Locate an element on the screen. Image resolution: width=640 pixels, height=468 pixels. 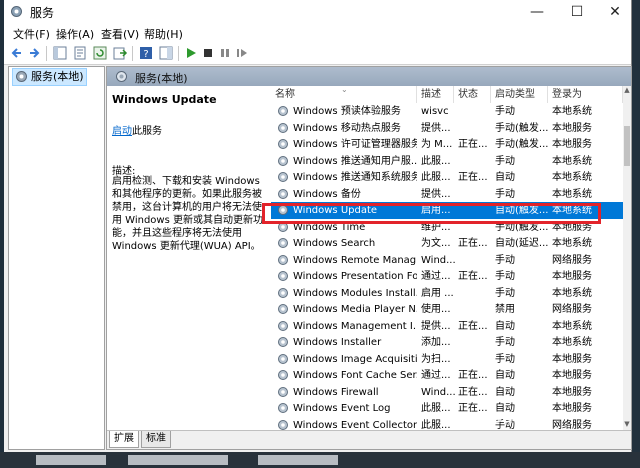
service-row: Windows 推送通知用户服... 此服... 手动 本地系统 is located at coordinates (447, 161).